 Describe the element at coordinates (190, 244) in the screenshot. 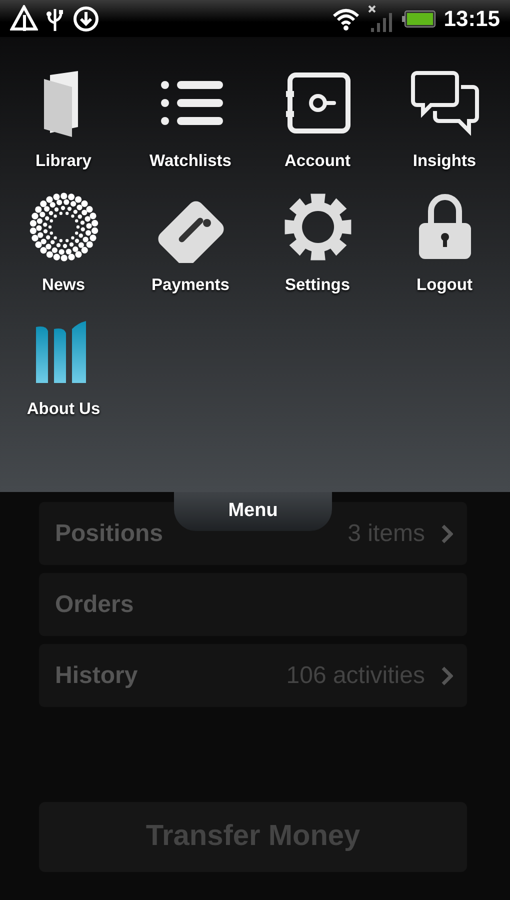

I see `menu-item: Payments` at that location.